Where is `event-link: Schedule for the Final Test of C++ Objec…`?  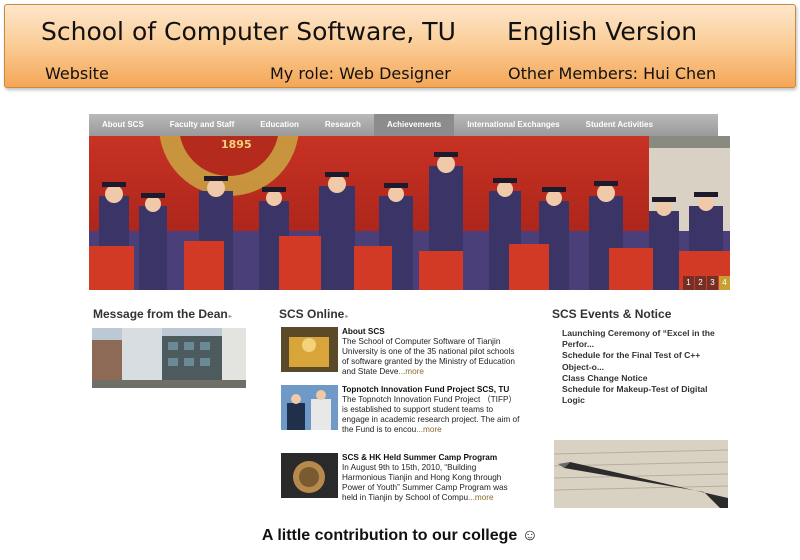 event-link: Schedule for the Final Test of C++ Objec… is located at coordinates (647, 361).